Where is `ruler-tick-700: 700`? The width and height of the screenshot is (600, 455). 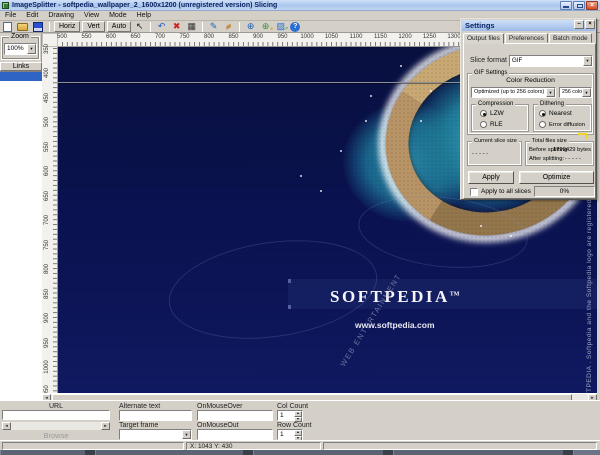
ruler-tick-700: 700 is located at coordinates (47, 220).